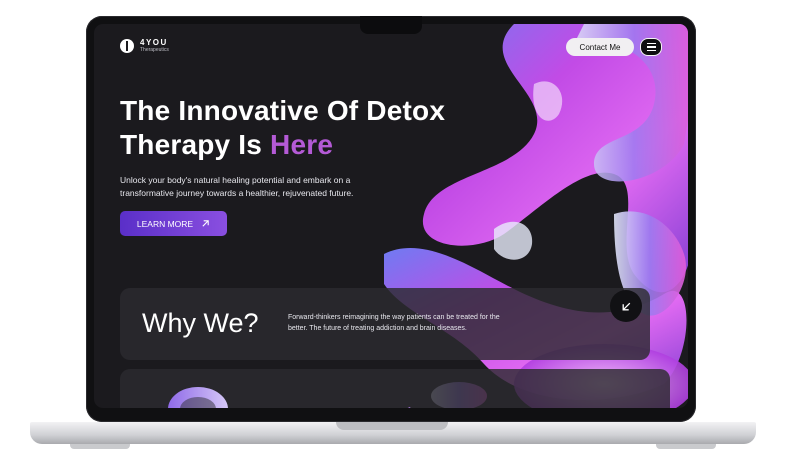 This screenshot has height=455, width=786. I want to click on laptop-opening-notch, so click(392, 426).